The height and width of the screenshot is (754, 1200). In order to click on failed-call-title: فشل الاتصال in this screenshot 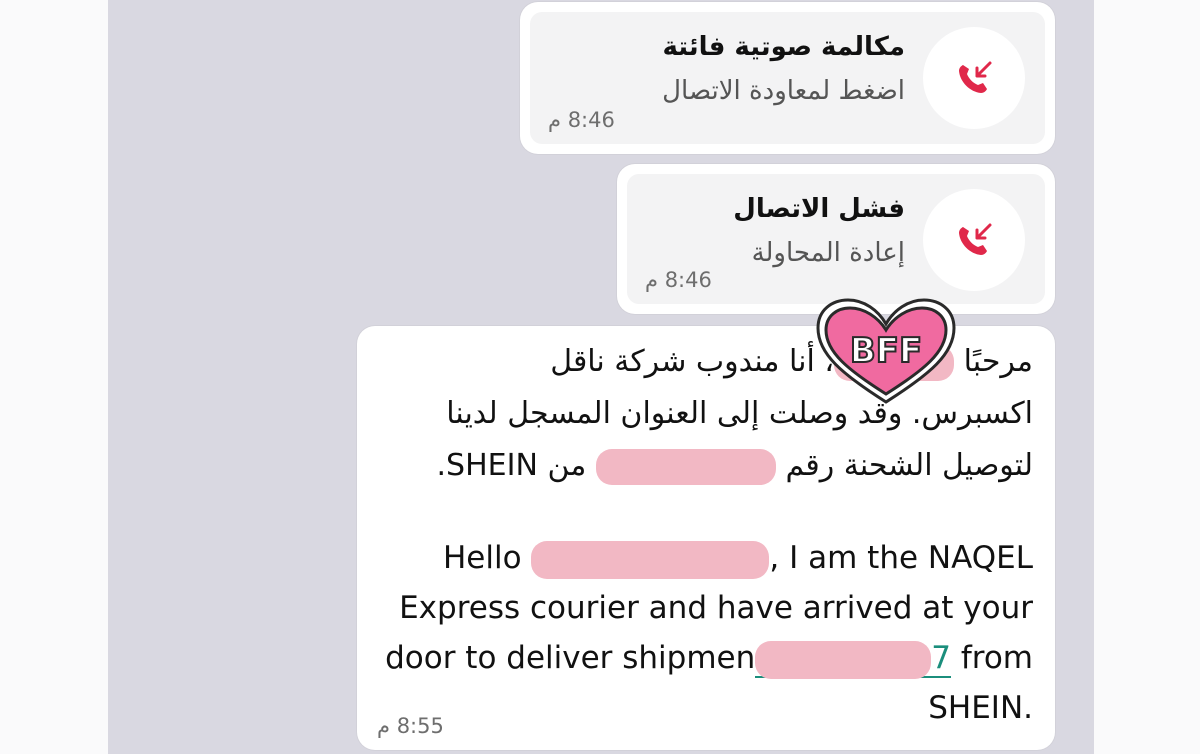, I will do `click(819, 209)`.